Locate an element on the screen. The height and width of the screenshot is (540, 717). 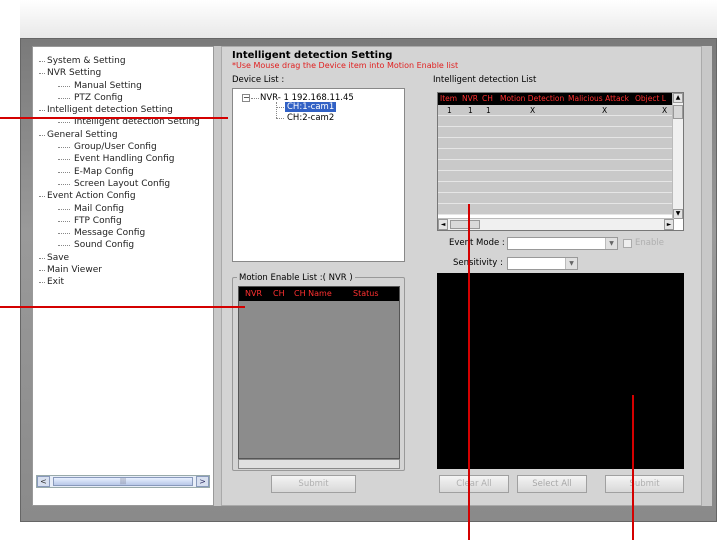
motion-table-header: NVR CH CH Name Status is located at coordinates (319, 294).